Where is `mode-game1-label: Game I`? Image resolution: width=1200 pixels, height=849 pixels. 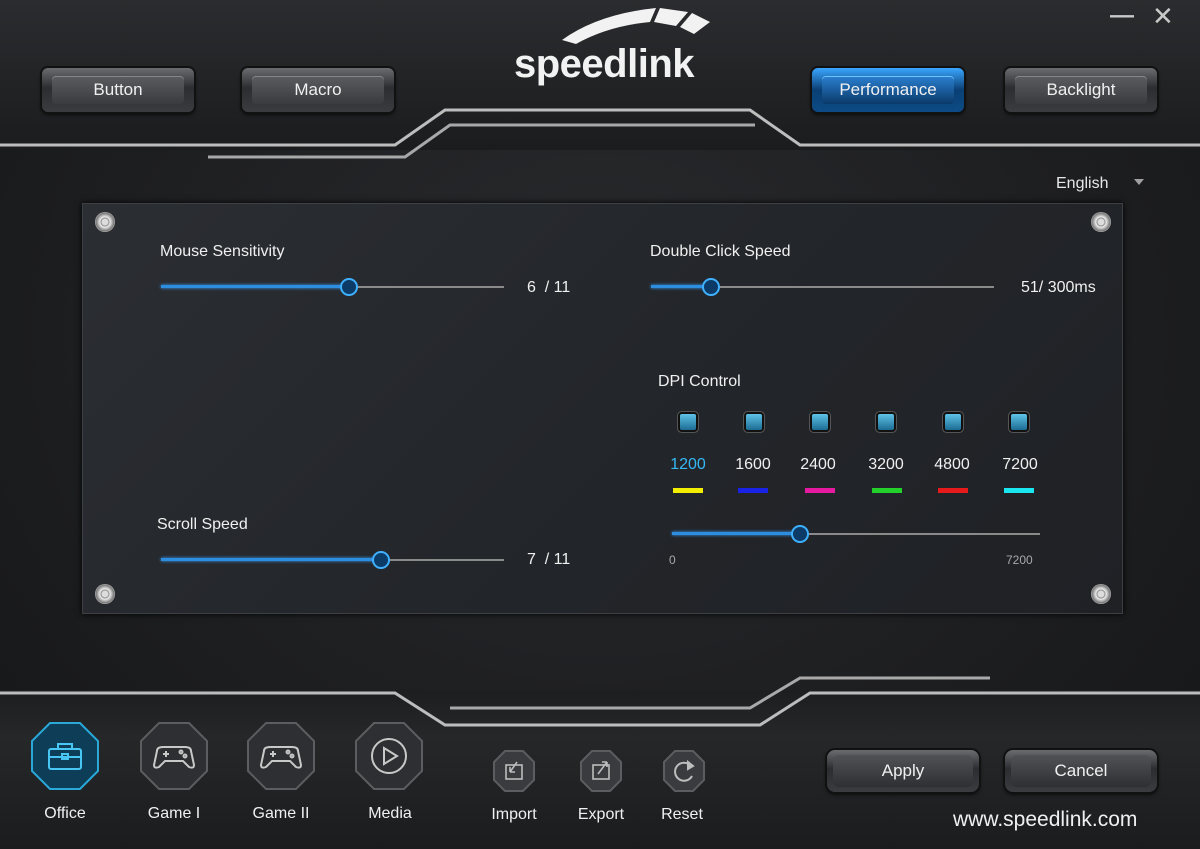
mode-game1-label: Game I is located at coordinates (174, 813).